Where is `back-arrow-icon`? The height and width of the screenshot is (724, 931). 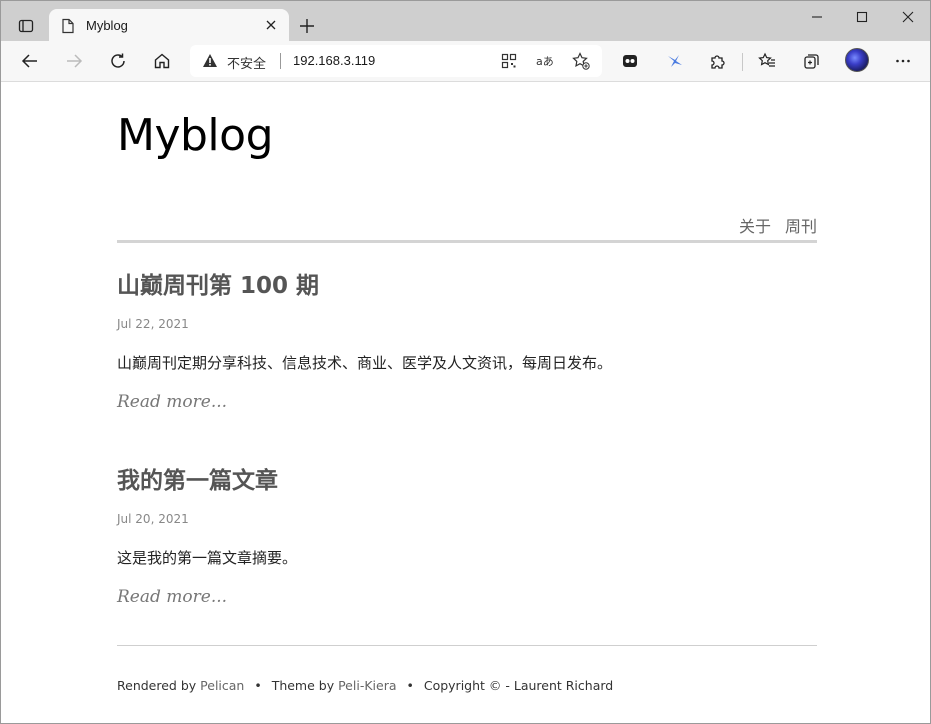
back-arrow-icon is located at coordinates (30, 61).